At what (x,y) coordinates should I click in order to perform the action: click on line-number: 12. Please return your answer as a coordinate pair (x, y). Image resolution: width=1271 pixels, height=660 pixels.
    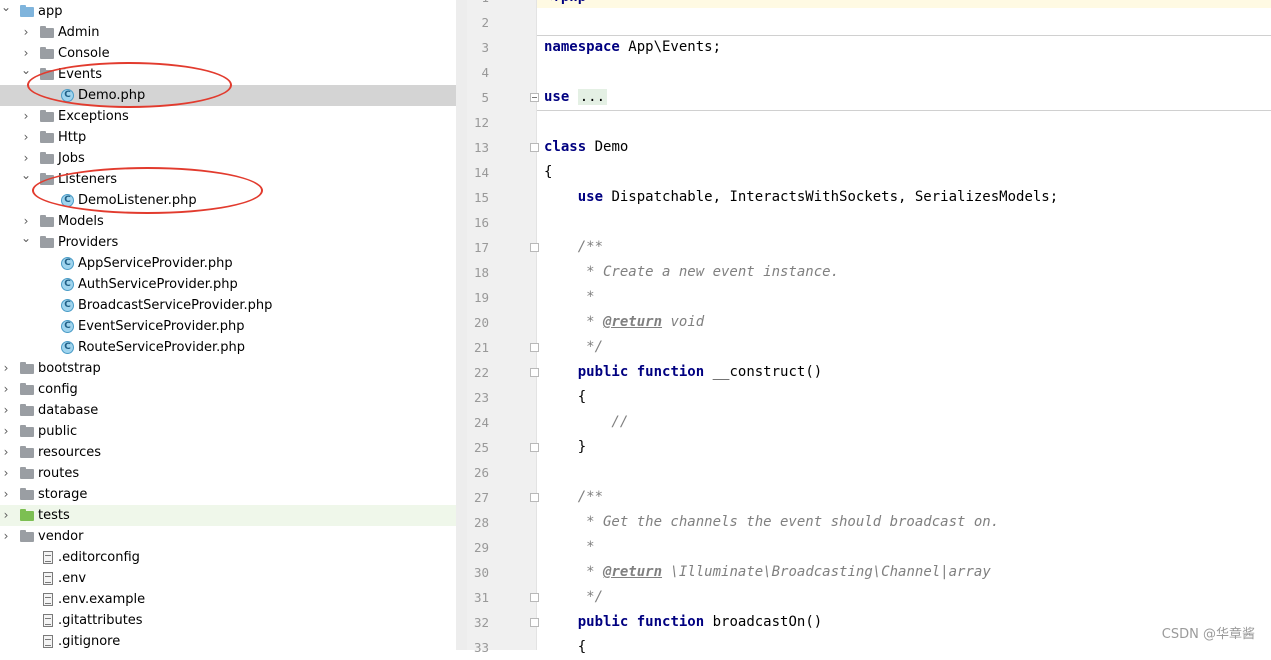
    Looking at the image, I should click on (481, 122).